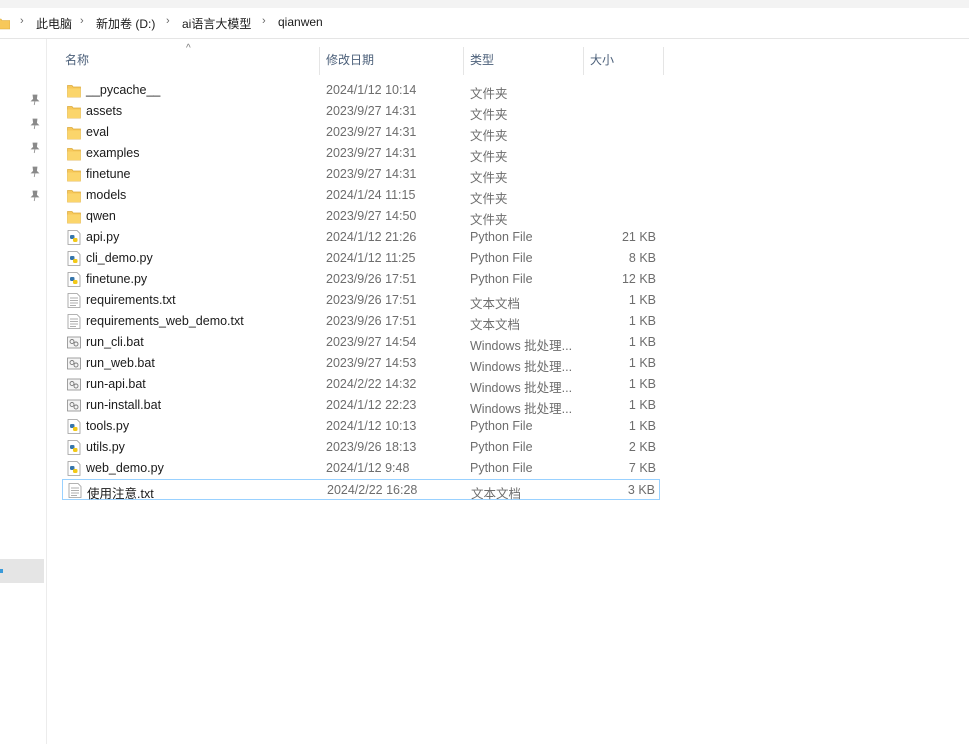 The width and height of the screenshot is (969, 744). Describe the element at coordinates (484, 23) in the screenshot. I see `address-bar: › 此电脑 › 新加卷 (D:) › ai语言大模型 › qianwen` at that location.